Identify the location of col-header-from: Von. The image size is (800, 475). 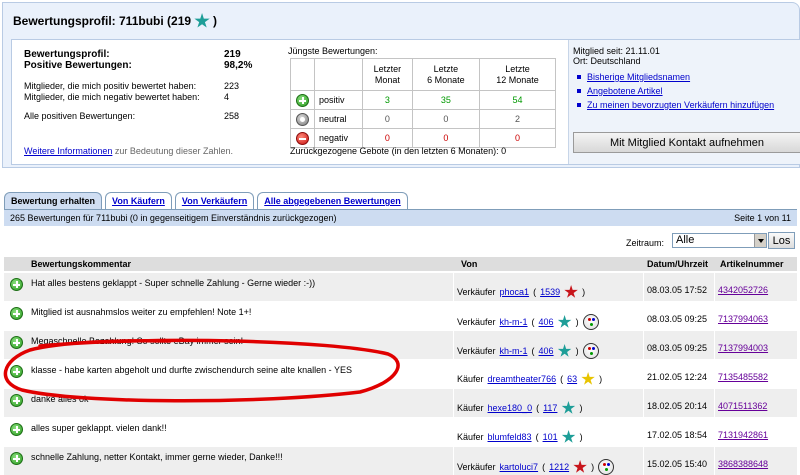
(469, 264).